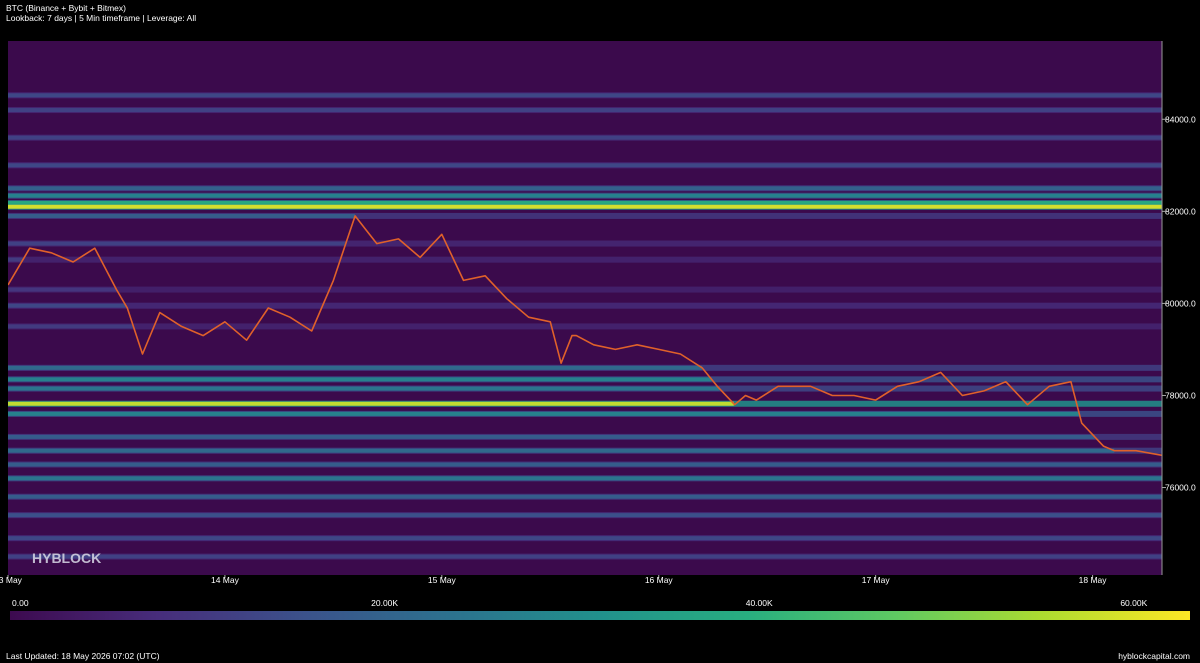 The height and width of the screenshot is (663, 1200). What do you see at coordinates (11, 580) in the screenshot?
I see `x-tick-label: 13 May` at bounding box center [11, 580].